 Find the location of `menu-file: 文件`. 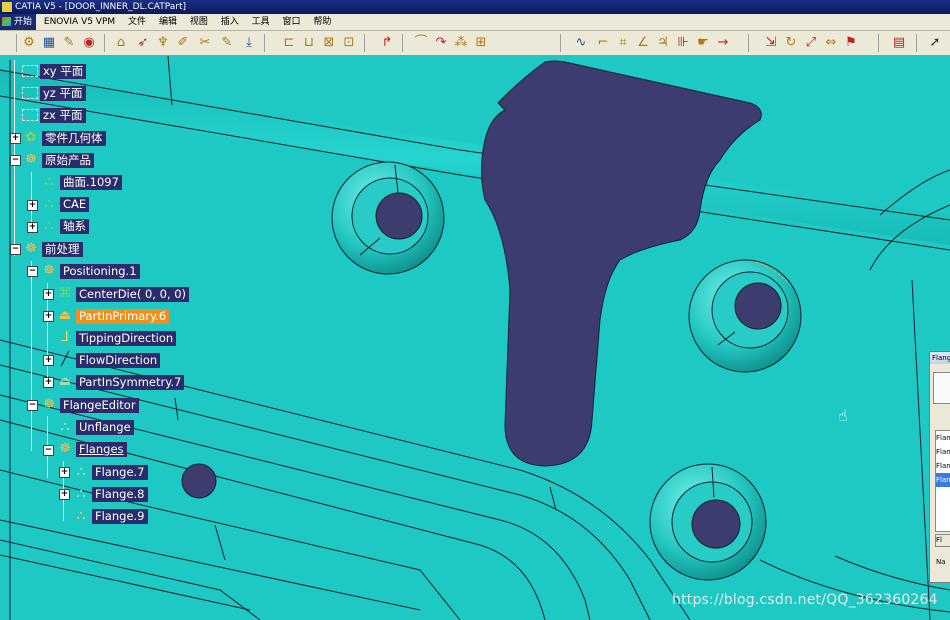

menu-file: 文件 is located at coordinates (137, 22).